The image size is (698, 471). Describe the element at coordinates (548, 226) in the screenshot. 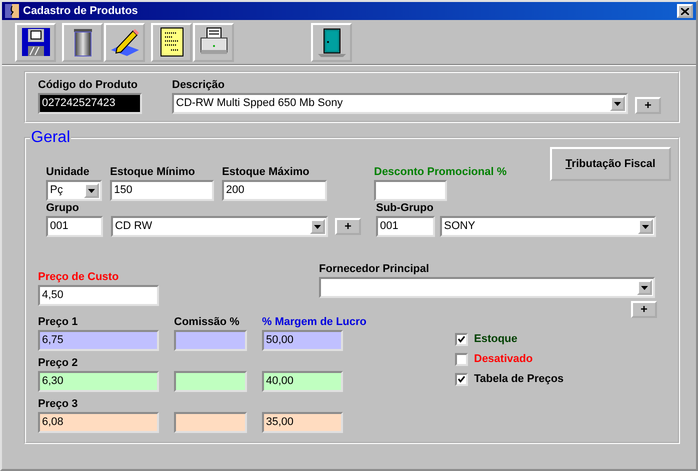

I see `dropdown-field: SONY` at that location.